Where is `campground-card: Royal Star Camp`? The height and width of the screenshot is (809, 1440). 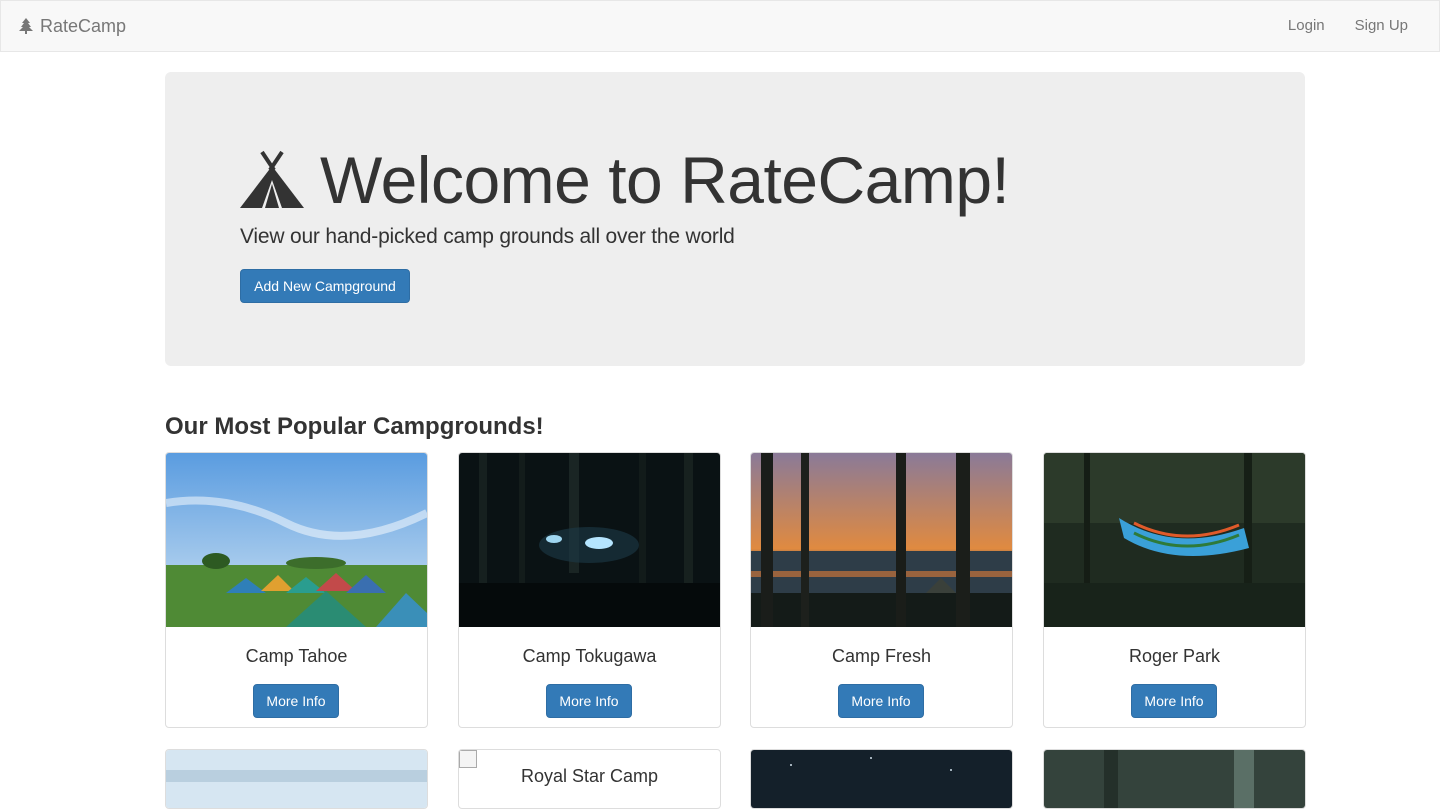 campground-card: Royal Star Camp is located at coordinates (589, 779).